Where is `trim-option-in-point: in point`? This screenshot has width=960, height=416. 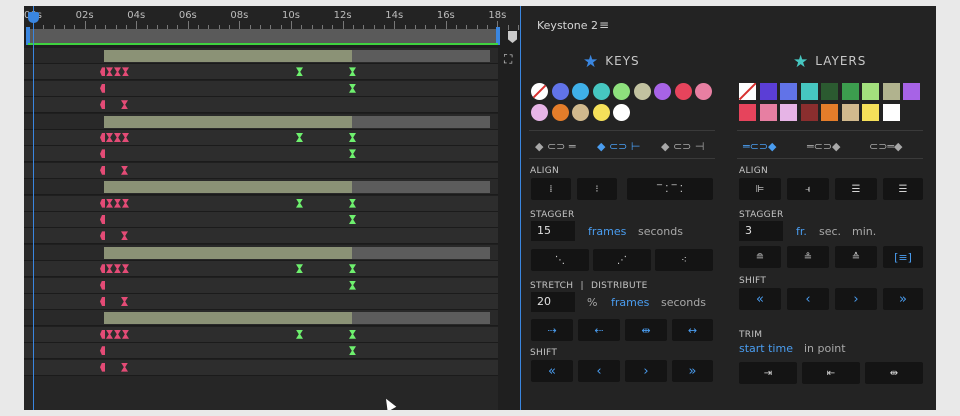 trim-option-in-point: in point is located at coordinates (825, 348).